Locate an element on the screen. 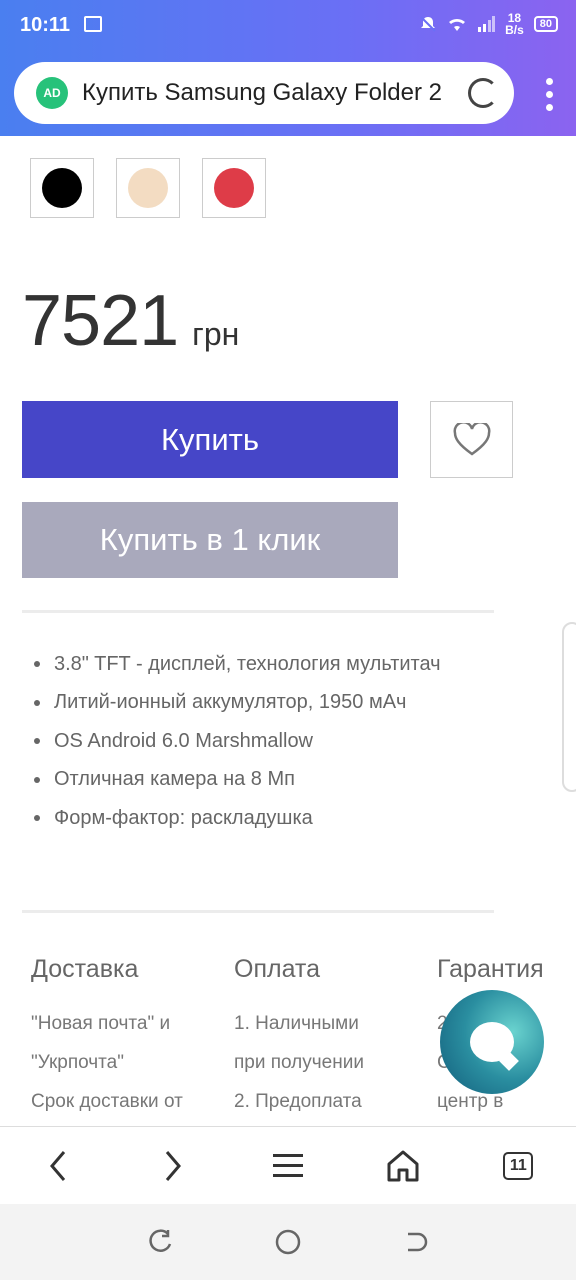 Image resolution: width=576 pixels, height=1280 pixels. tabs-button: 11 is located at coordinates (518, 1166).